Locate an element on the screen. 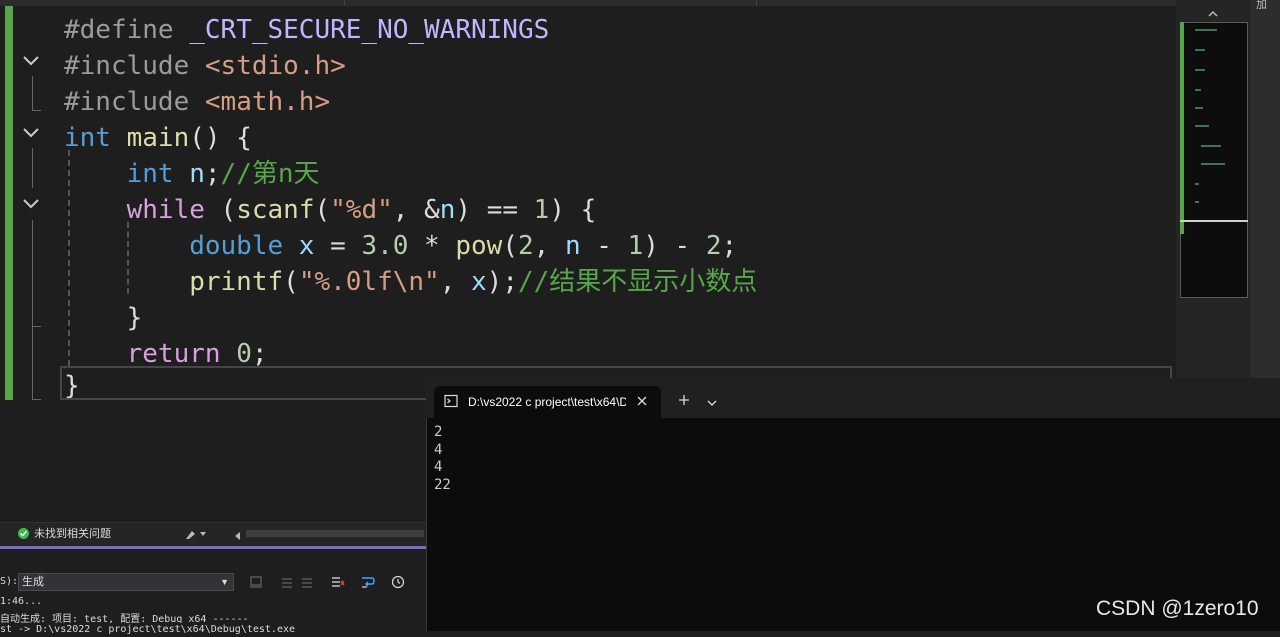 The height and width of the screenshot is (637, 1280). code-line: #define _CRT_SECURE_NO_WARNINGS is located at coordinates (306, 30).